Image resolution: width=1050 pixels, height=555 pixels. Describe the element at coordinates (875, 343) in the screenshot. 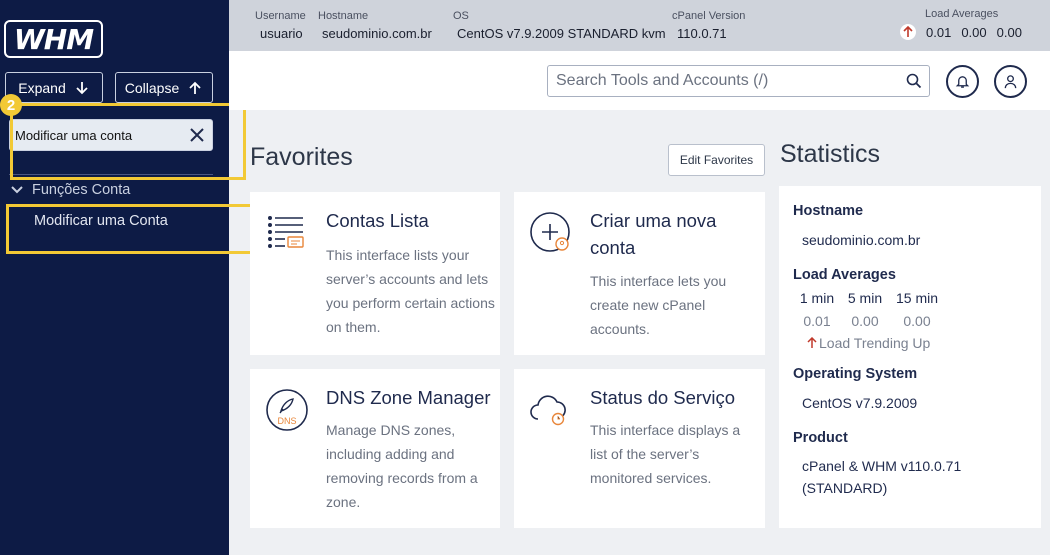

I see `trend-text: Load Trending Up` at that location.